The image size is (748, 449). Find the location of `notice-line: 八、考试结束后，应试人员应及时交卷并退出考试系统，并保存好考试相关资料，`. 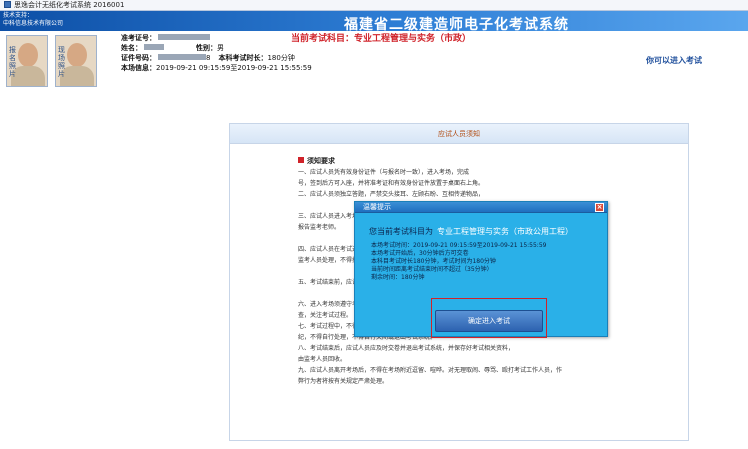

notice-line: 八、考试结束后，应试人员应及时交卷并退出考试系统，并保存好考试相关资料， is located at coordinates (406, 348).